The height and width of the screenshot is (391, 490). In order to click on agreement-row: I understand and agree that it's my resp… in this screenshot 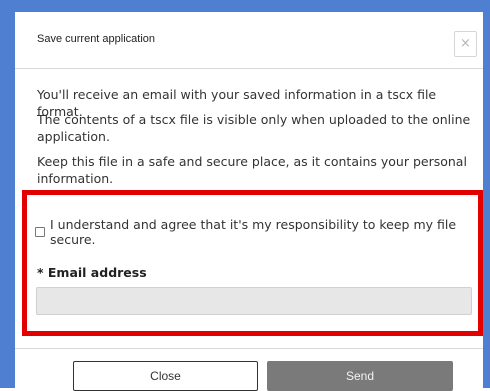, I will do `click(257, 232)`.